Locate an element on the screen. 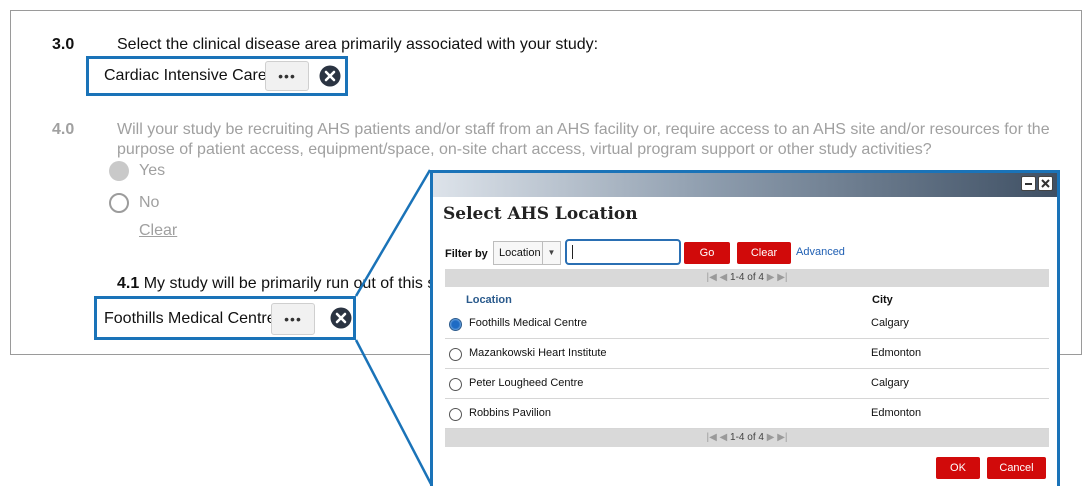  disease-area-field: Cardiac Intensive Care ••• is located at coordinates (217, 76).